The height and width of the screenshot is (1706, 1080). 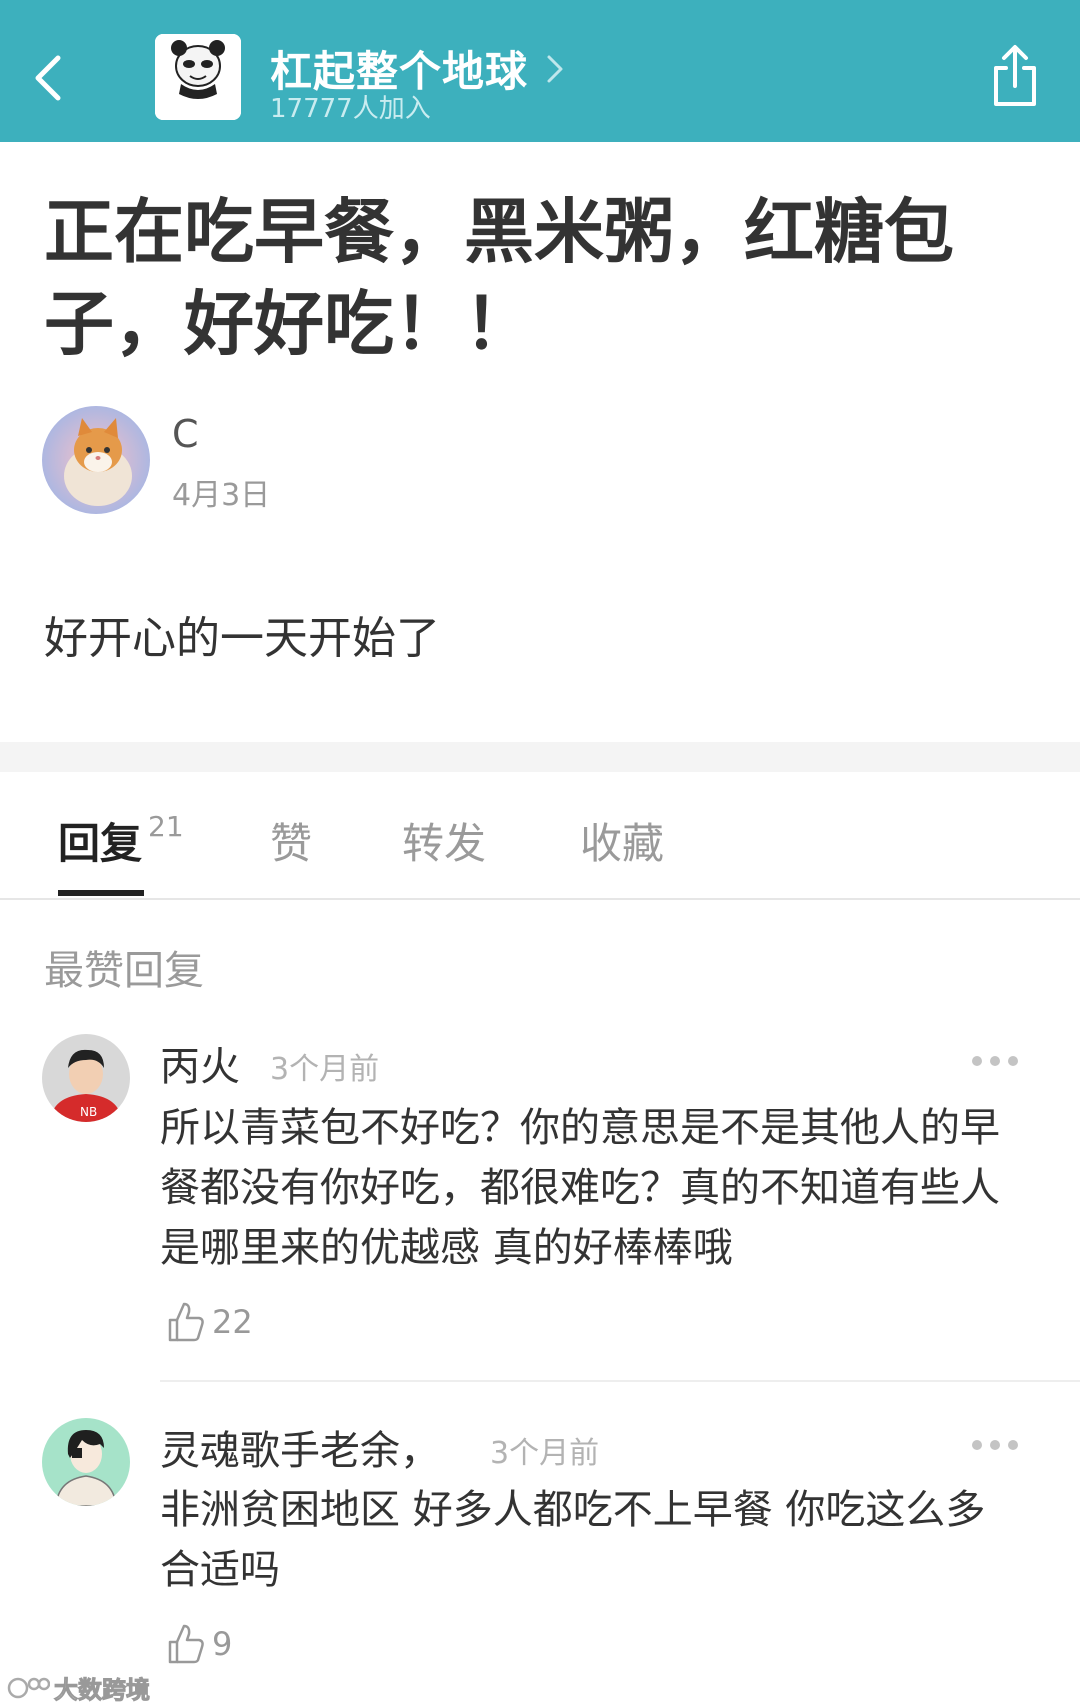 I want to click on tab-reposts-label: 转发, so click(x=444, y=843).